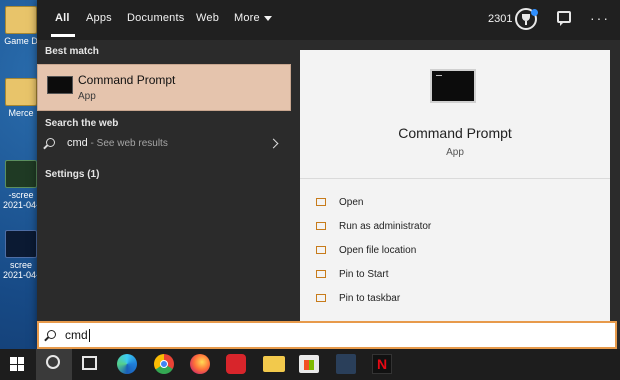 The height and width of the screenshot is (380, 620). Describe the element at coordinates (321, 226) in the screenshot. I see `shield-icon` at that location.